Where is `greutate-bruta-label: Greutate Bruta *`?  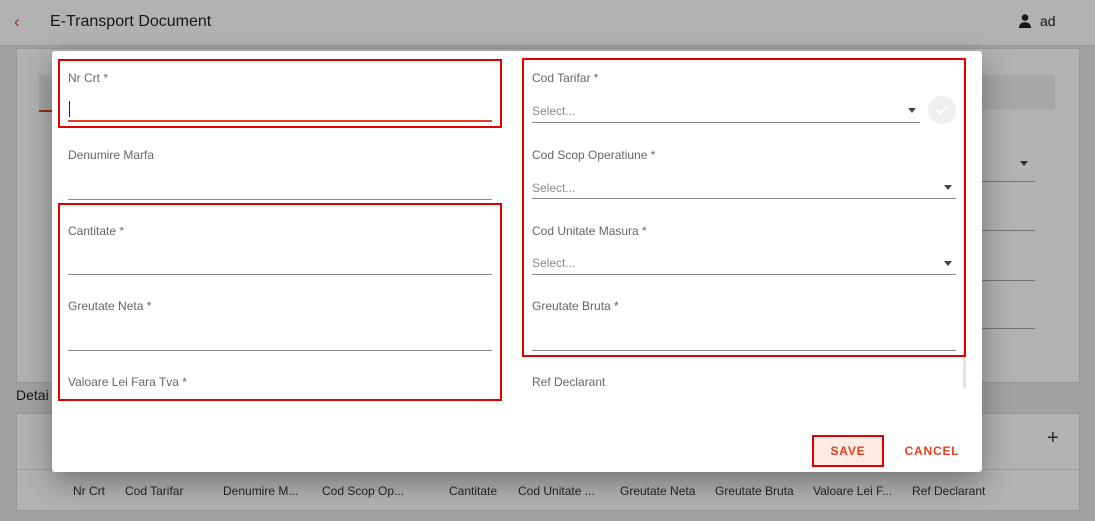 greutate-bruta-label: Greutate Bruta * is located at coordinates (575, 306).